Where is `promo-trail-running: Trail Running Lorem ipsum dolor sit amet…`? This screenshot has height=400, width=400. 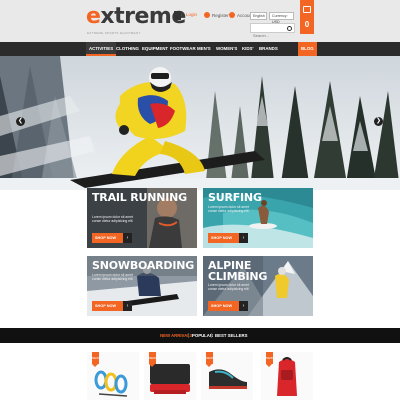 promo-trail-running: Trail Running Lorem ipsum dolor sit amet… is located at coordinates (142, 218).